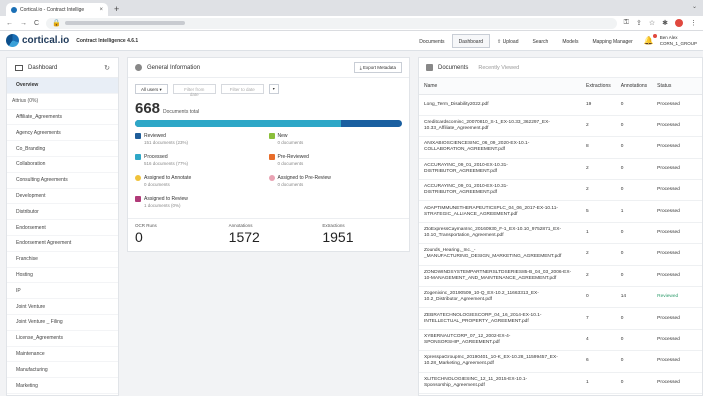 The image size is (703, 396). I want to click on sidebar-item: IP, so click(62, 291).